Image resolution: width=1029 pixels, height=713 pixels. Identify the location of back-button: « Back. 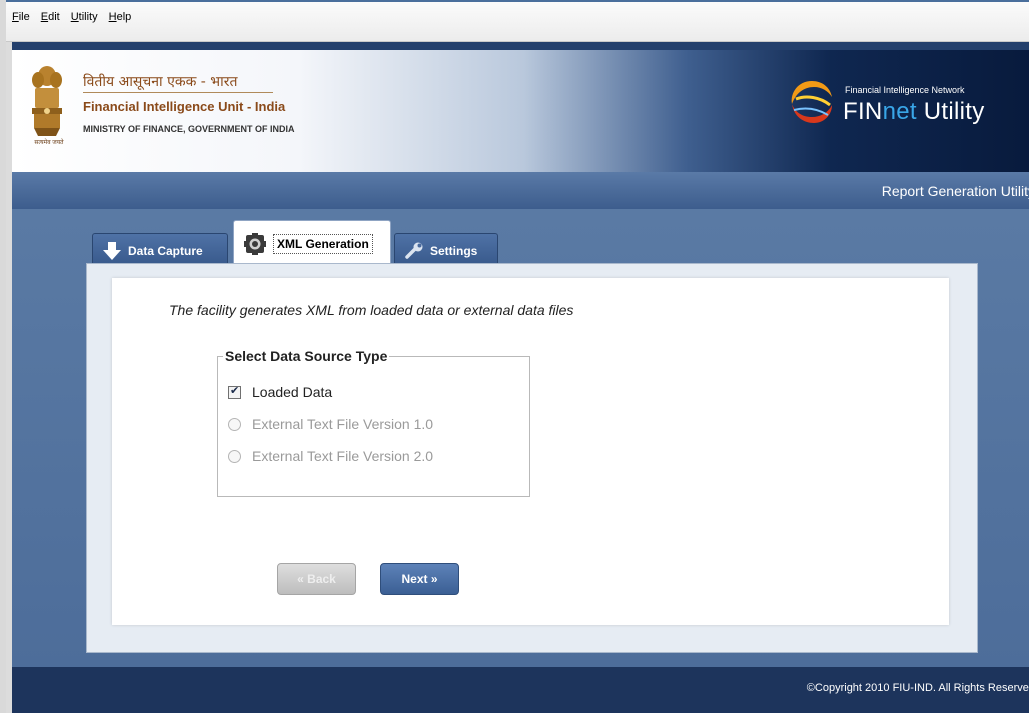
(316, 579).